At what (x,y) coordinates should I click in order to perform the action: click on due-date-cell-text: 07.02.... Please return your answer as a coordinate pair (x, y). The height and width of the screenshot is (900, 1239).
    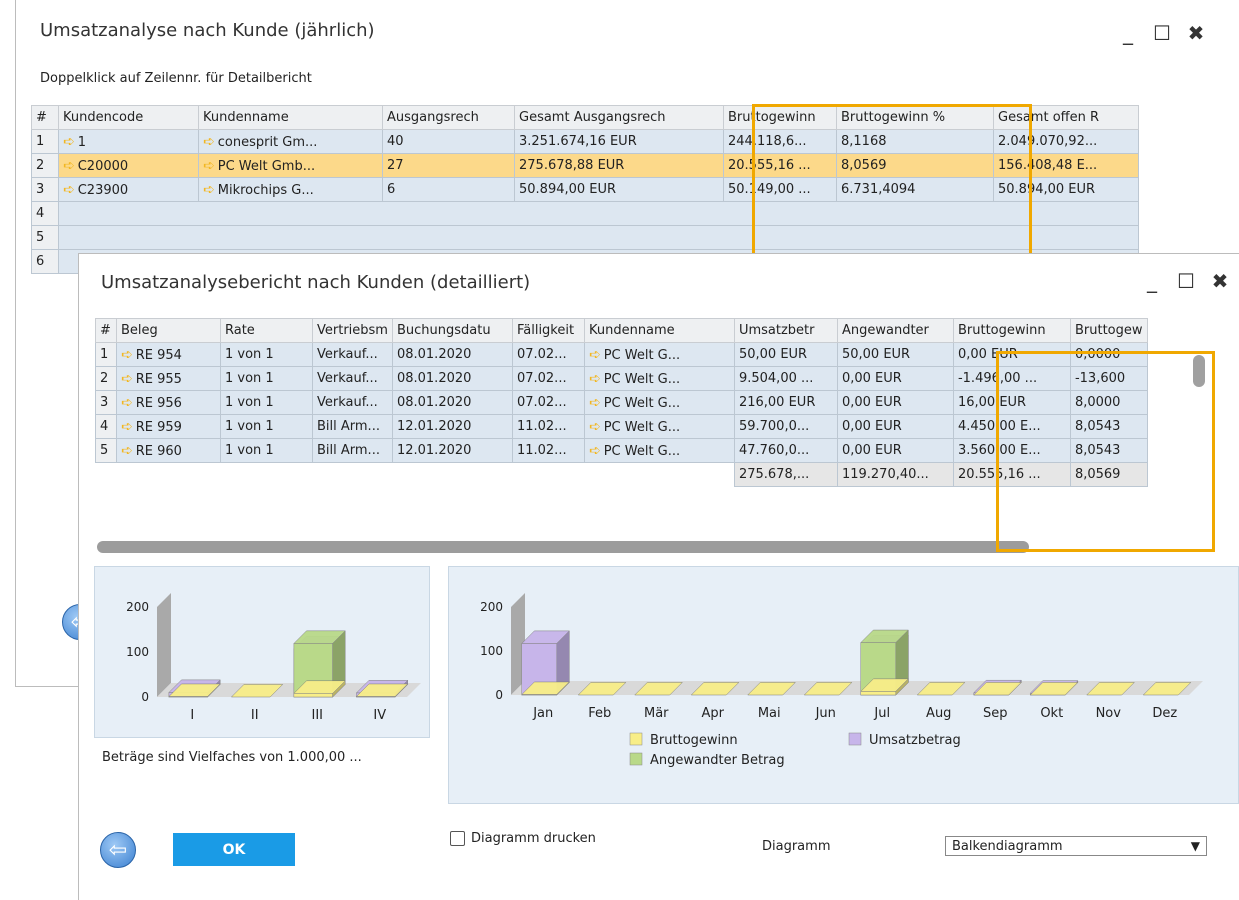
    Looking at the image, I should click on (542, 402).